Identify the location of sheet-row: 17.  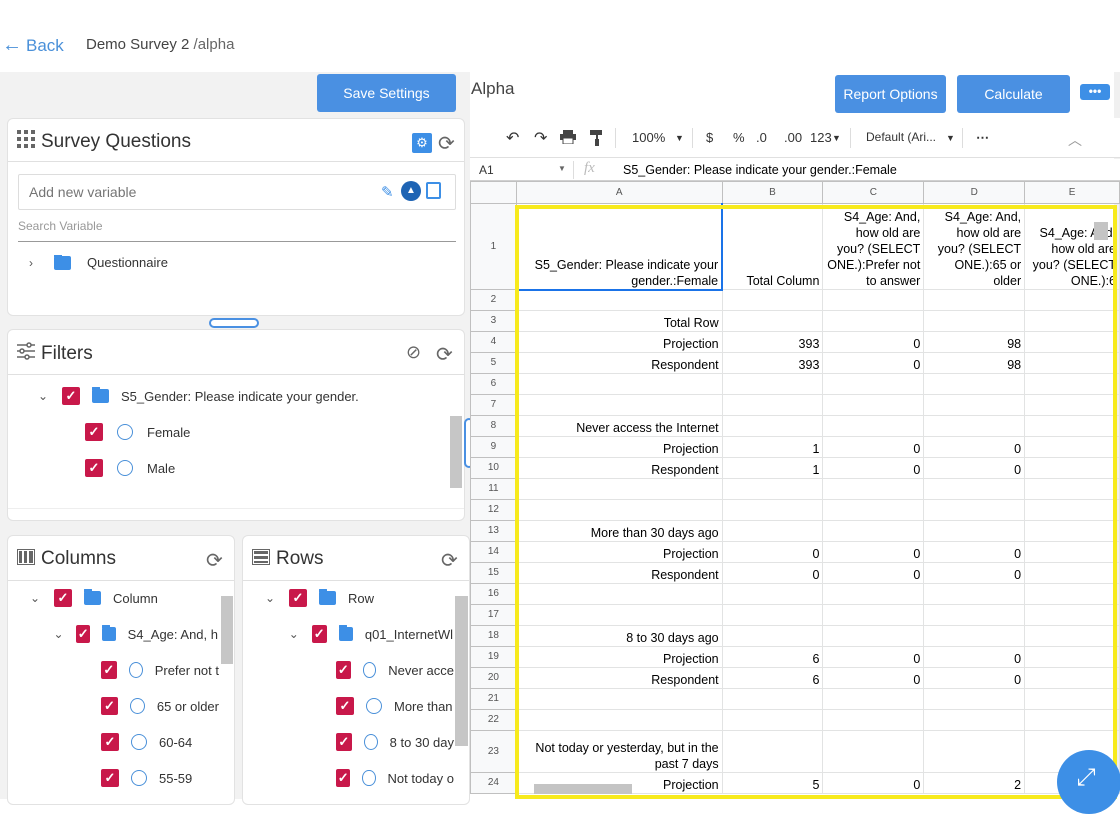
(795, 615).